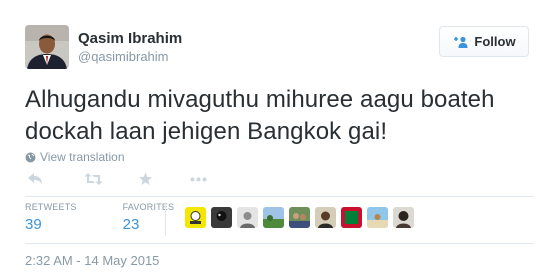 The width and height of the screenshot is (559, 279). What do you see at coordinates (130, 57) in the screenshot?
I see `author-handle: @qasimibrahim` at bounding box center [130, 57].